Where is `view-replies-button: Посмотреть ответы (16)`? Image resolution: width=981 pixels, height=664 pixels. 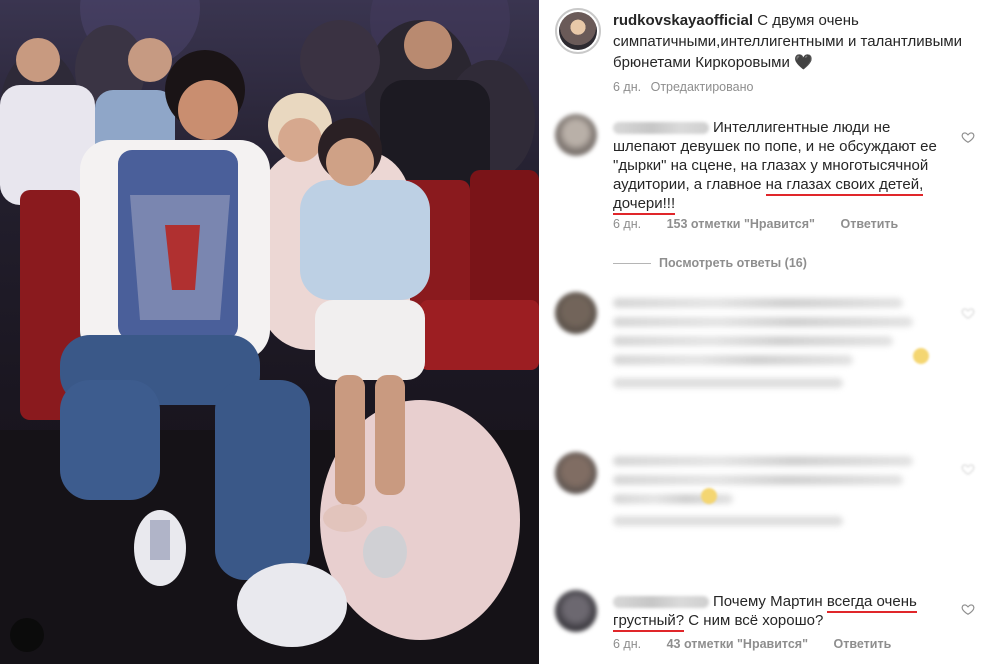
view-replies-button: Посмотреть ответы (16) is located at coordinates (710, 263).